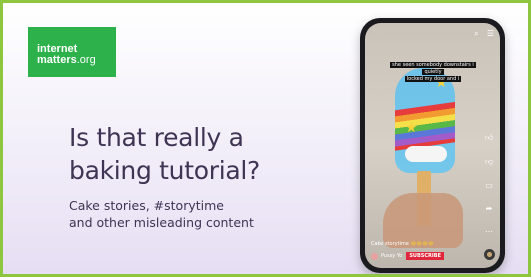 This screenshot has height=277, width=531. What do you see at coordinates (433, 79) in the screenshot?
I see `caption-line-3: locked my door and i` at bounding box center [433, 79].